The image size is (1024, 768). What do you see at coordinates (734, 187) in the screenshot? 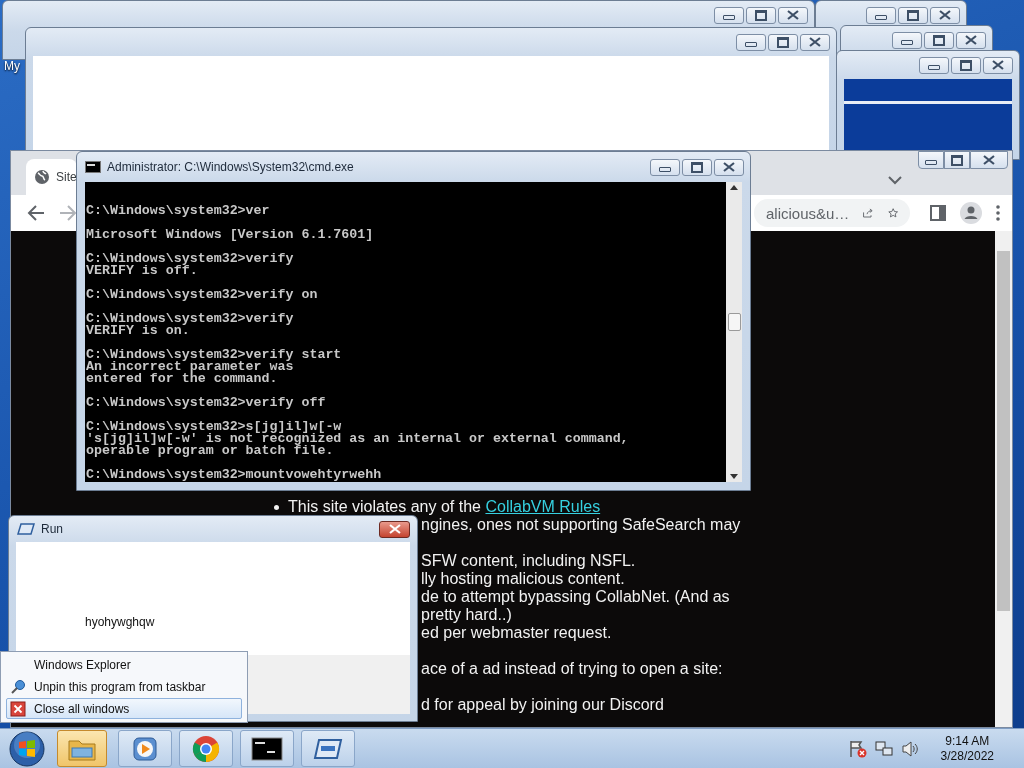
I see `arrow-up-icon` at bounding box center [734, 187].